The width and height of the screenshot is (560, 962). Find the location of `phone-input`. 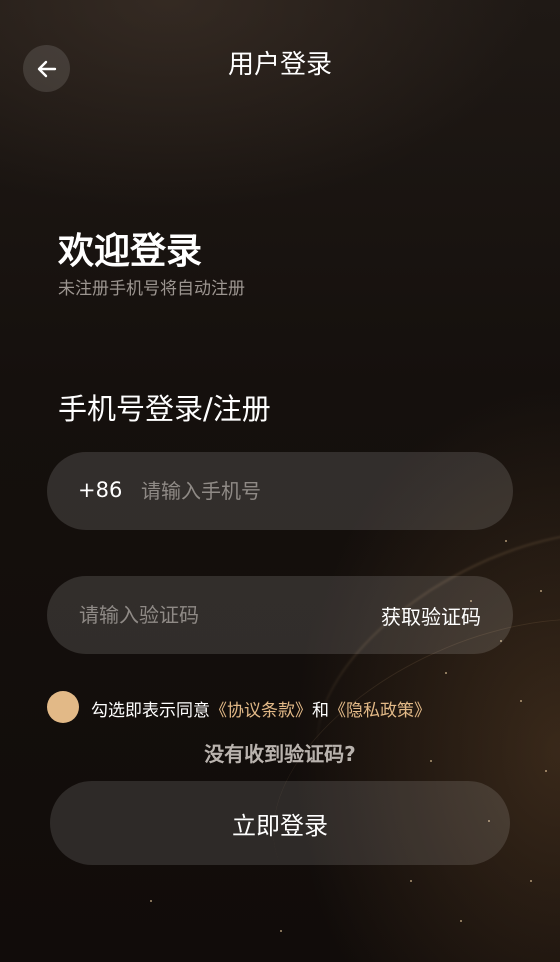

phone-input is located at coordinates (311, 491).